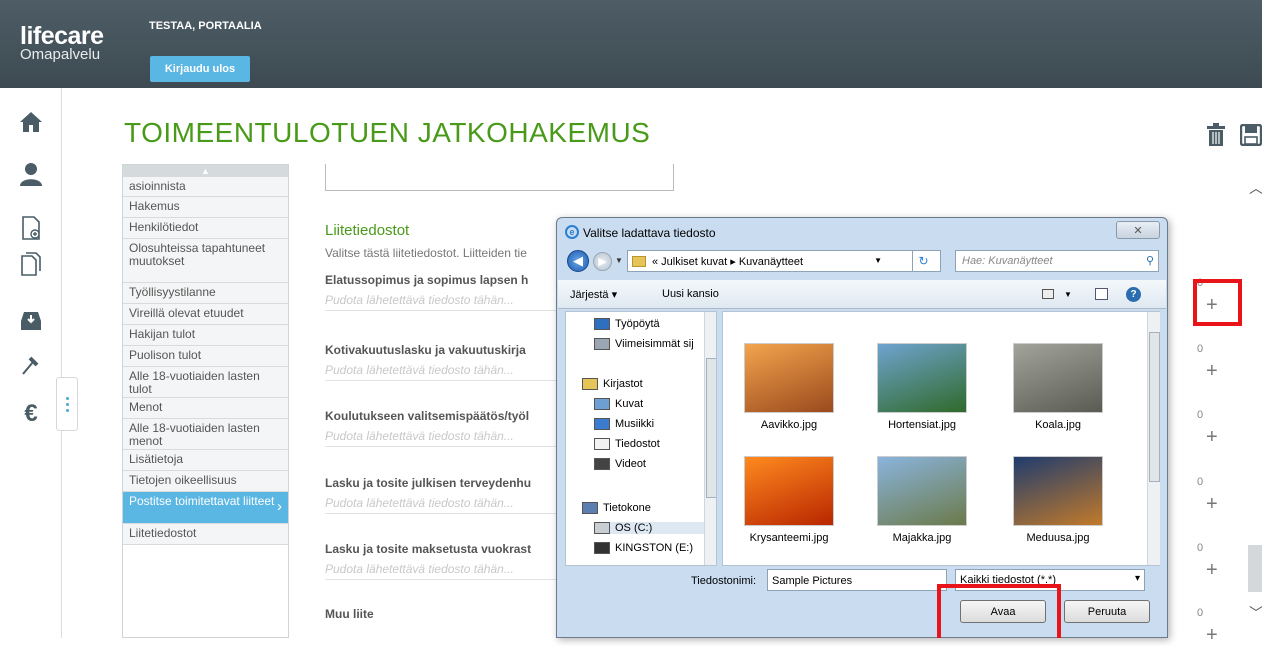 The width and height of the screenshot is (1262, 646). Describe the element at coordinates (205, 293) in the screenshot. I see `nav-item: Työllisyystilanne` at that location.